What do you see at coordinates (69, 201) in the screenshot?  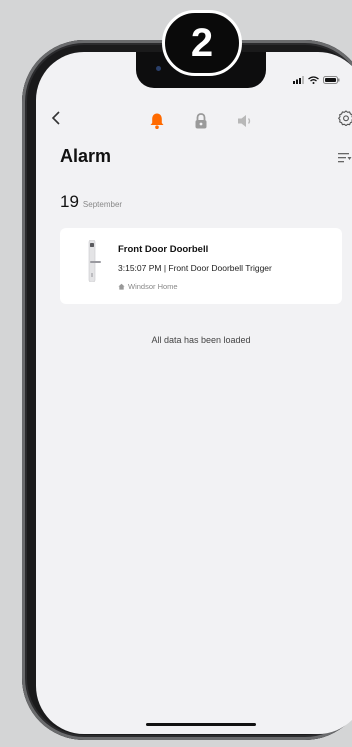 I see `date-day: 19` at bounding box center [69, 201].